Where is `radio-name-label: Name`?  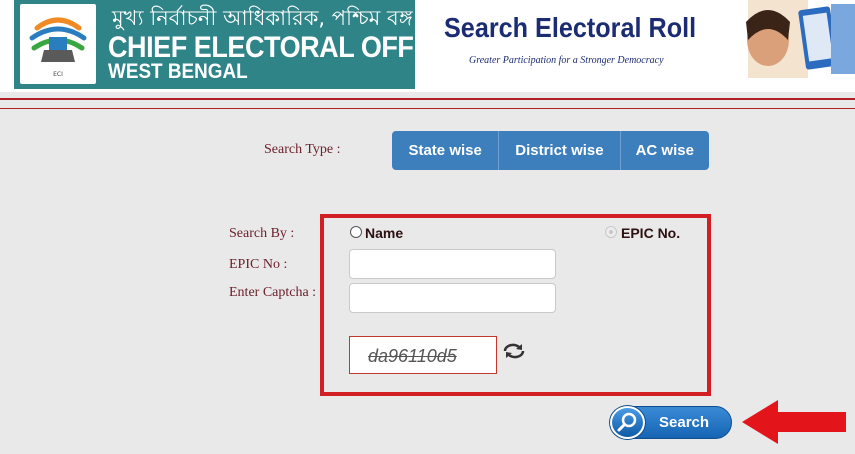
radio-name-label: Name is located at coordinates (384, 233).